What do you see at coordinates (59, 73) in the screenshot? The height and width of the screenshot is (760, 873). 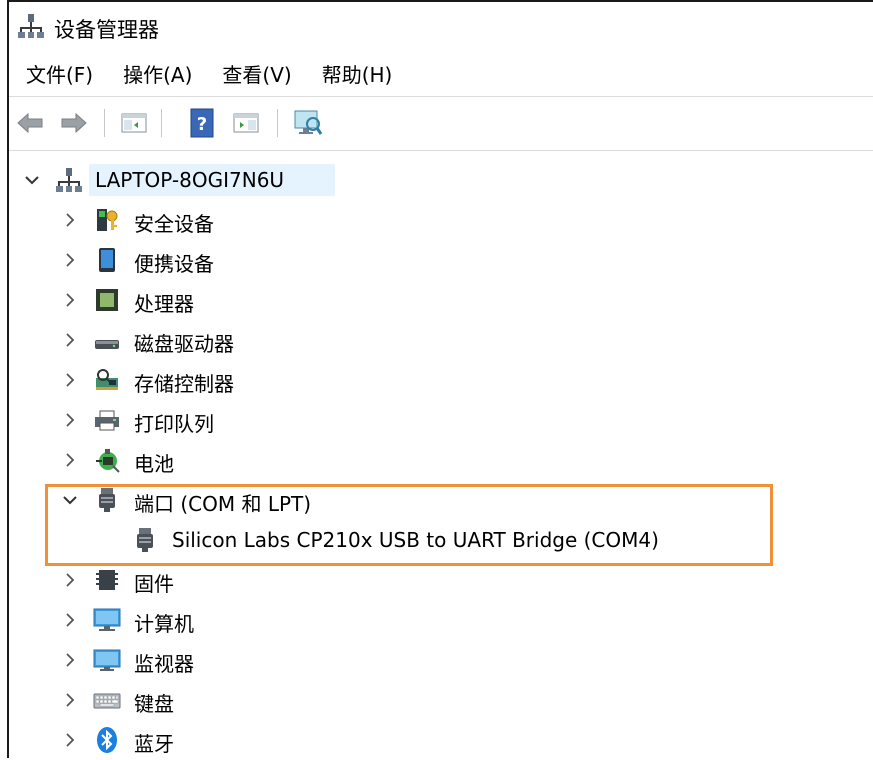 I see `menu-file: 文件(F)` at bounding box center [59, 73].